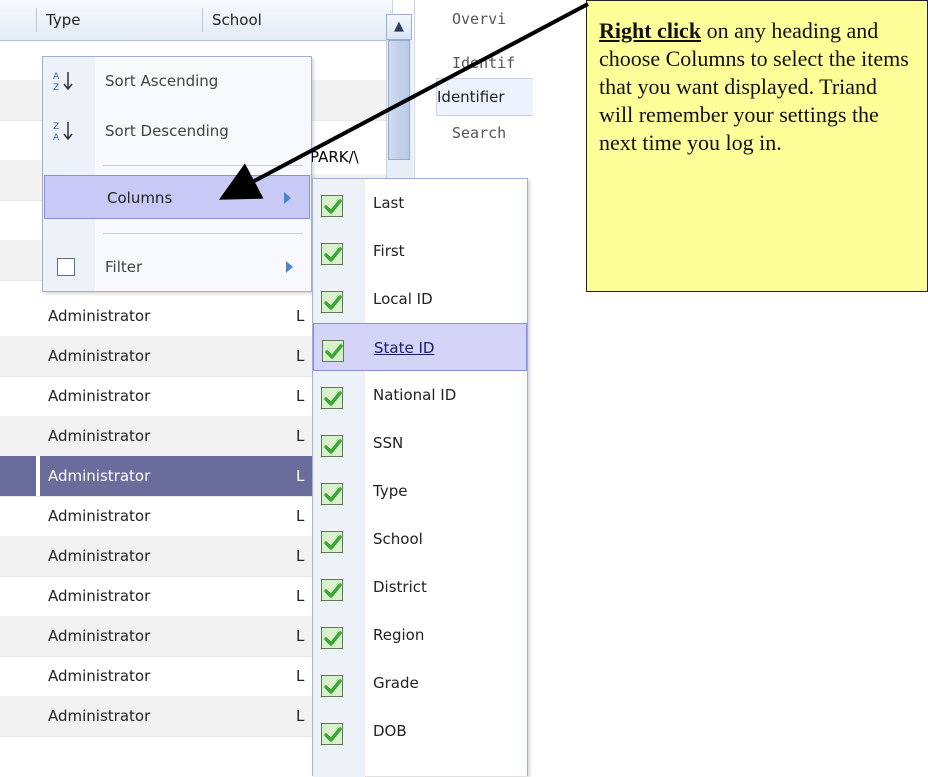 The width and height of the screenshot is (928, 777). Describe the element at coordinates (196, 20) in the screenshot. I see `grid-header: Type School` at that location.